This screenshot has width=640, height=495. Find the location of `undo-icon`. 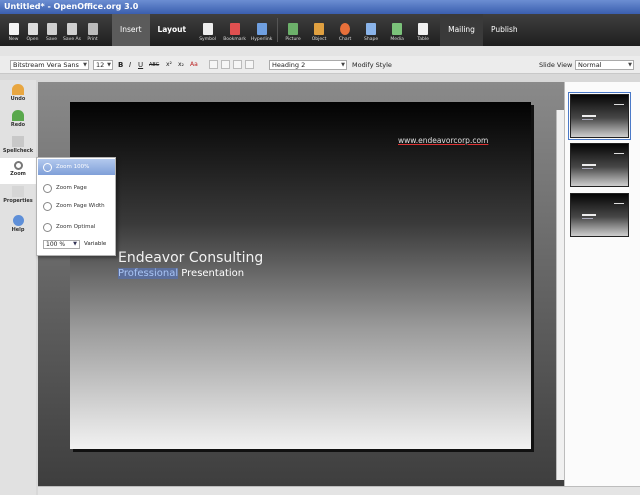

undo-icon is located at coordinates (18, 89).